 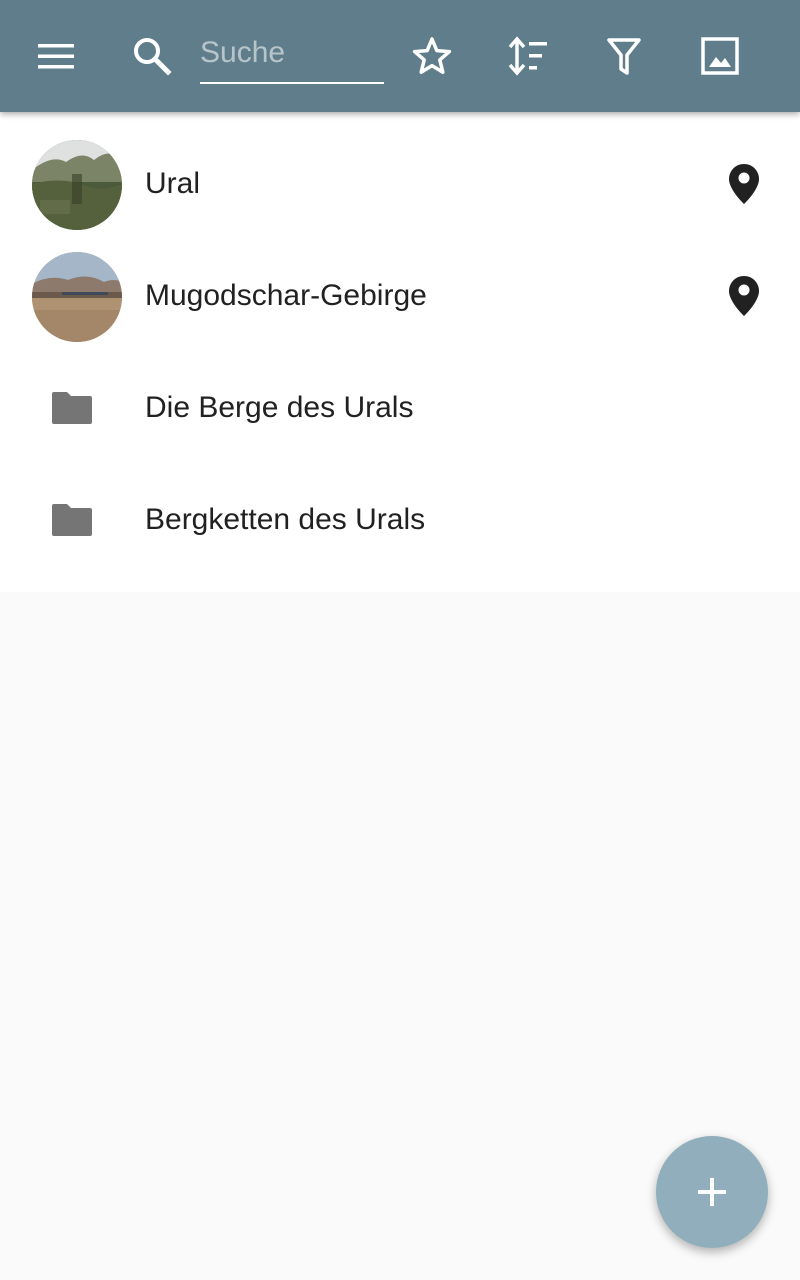 What do you see at coordinates (152, 56) in the screenshot?
I see `search-icon` at bounding box center [152, 56].